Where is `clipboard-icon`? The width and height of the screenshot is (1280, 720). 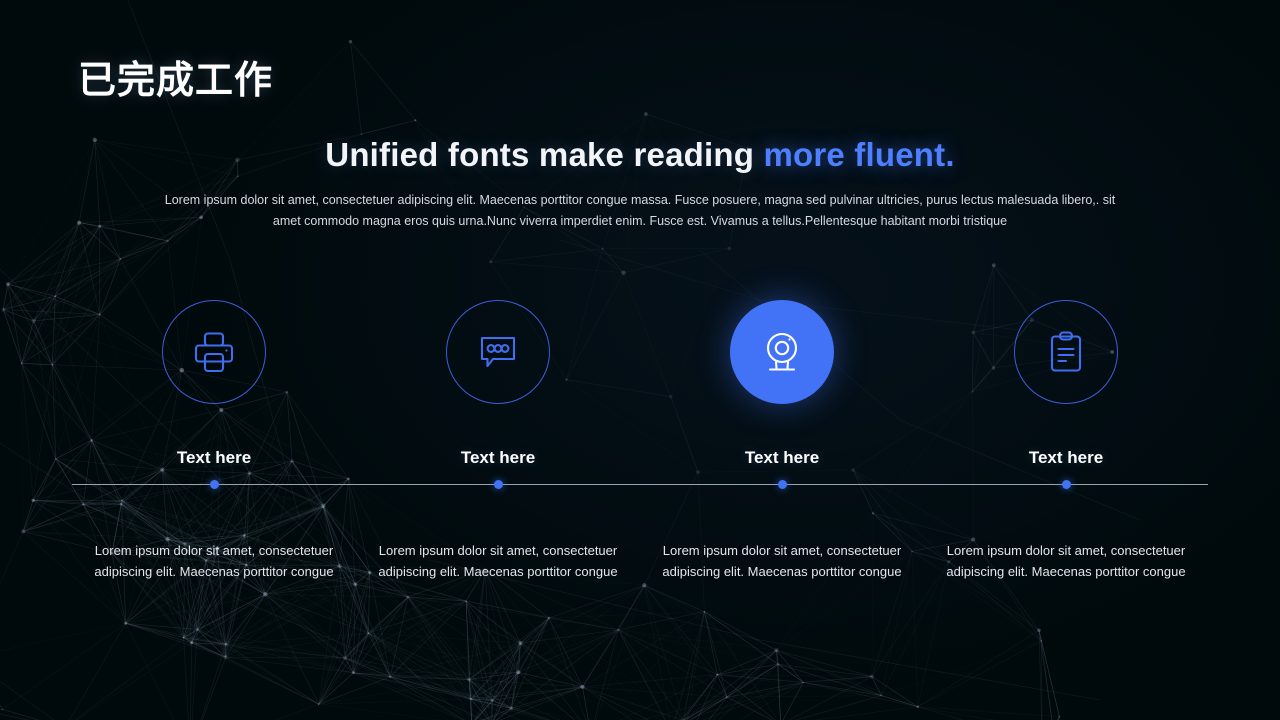 clipboard-icon is located at coordinates (1066, 351).